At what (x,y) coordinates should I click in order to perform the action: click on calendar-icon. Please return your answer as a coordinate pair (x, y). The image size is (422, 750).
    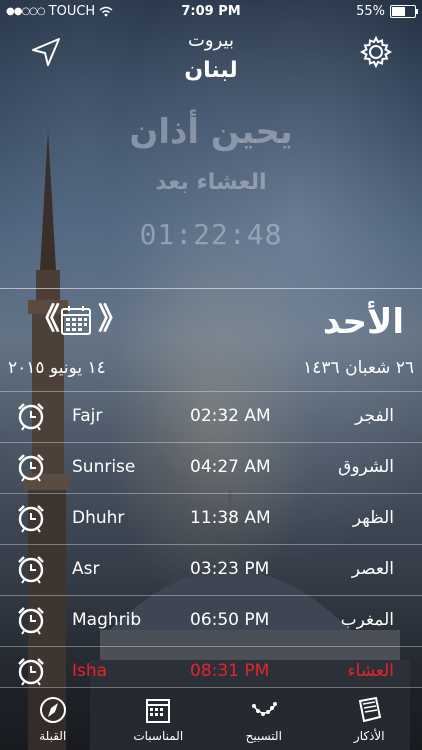
    Looking at the image, I should click on (158, 711).